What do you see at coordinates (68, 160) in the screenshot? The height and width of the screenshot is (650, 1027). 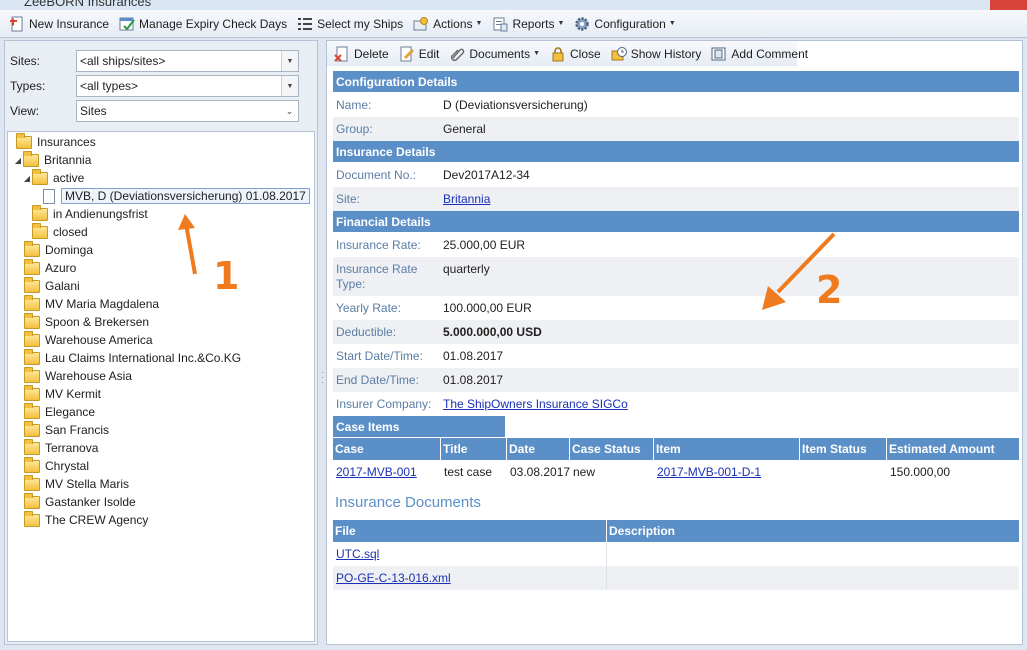 I see `tree-node-label: Britannia` at bounding box center [68, 160].